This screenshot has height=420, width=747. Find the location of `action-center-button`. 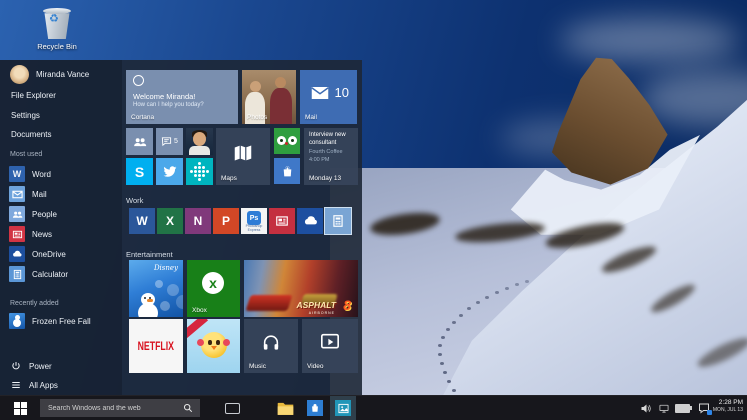

action-center-button is located at coordinates (704, 408).